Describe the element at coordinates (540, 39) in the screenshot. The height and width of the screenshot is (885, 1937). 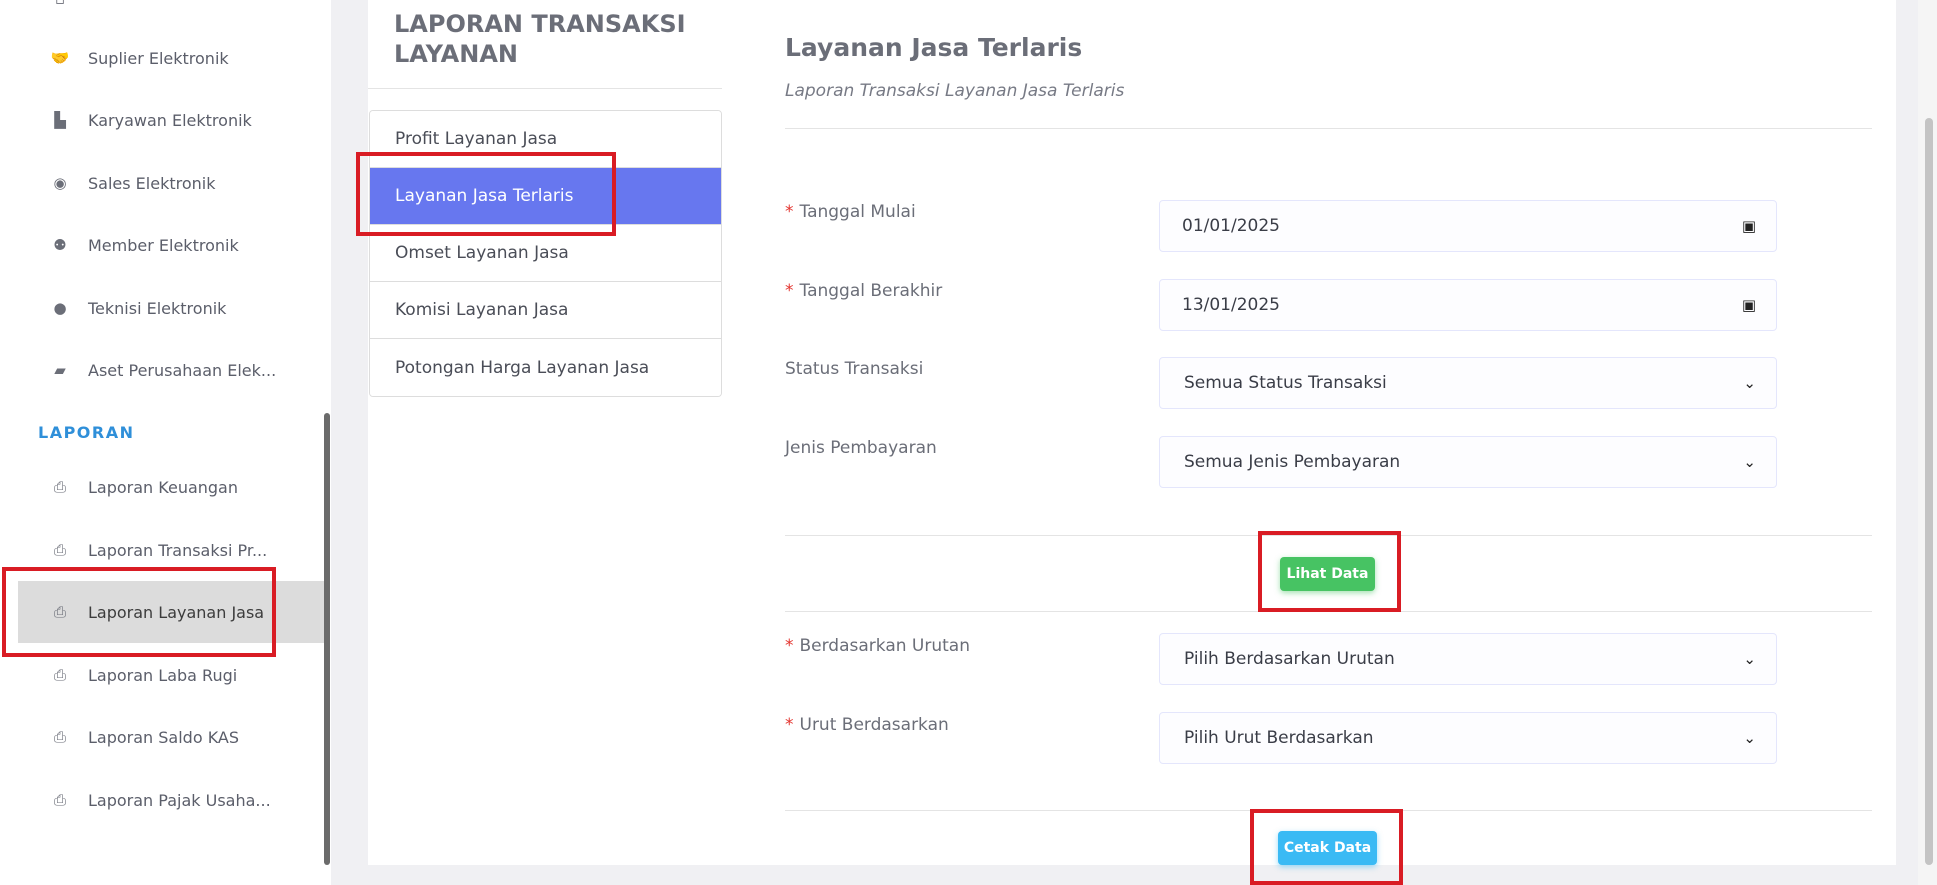
I see `panel-title: LAPORAN TRANSAKSI LAYANAN` at that location.